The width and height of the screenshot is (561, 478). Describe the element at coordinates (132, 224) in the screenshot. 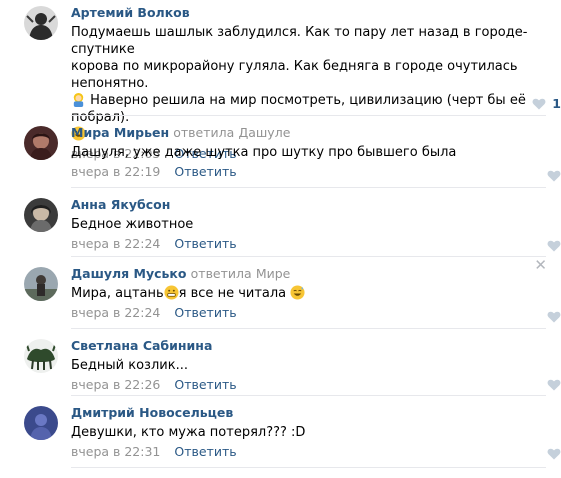

I see `comment-text: Бедное животное` at that location.